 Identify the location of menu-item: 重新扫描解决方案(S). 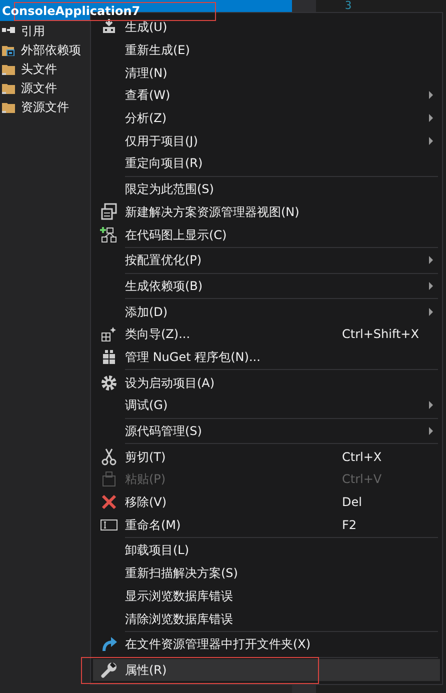
(266, 573).